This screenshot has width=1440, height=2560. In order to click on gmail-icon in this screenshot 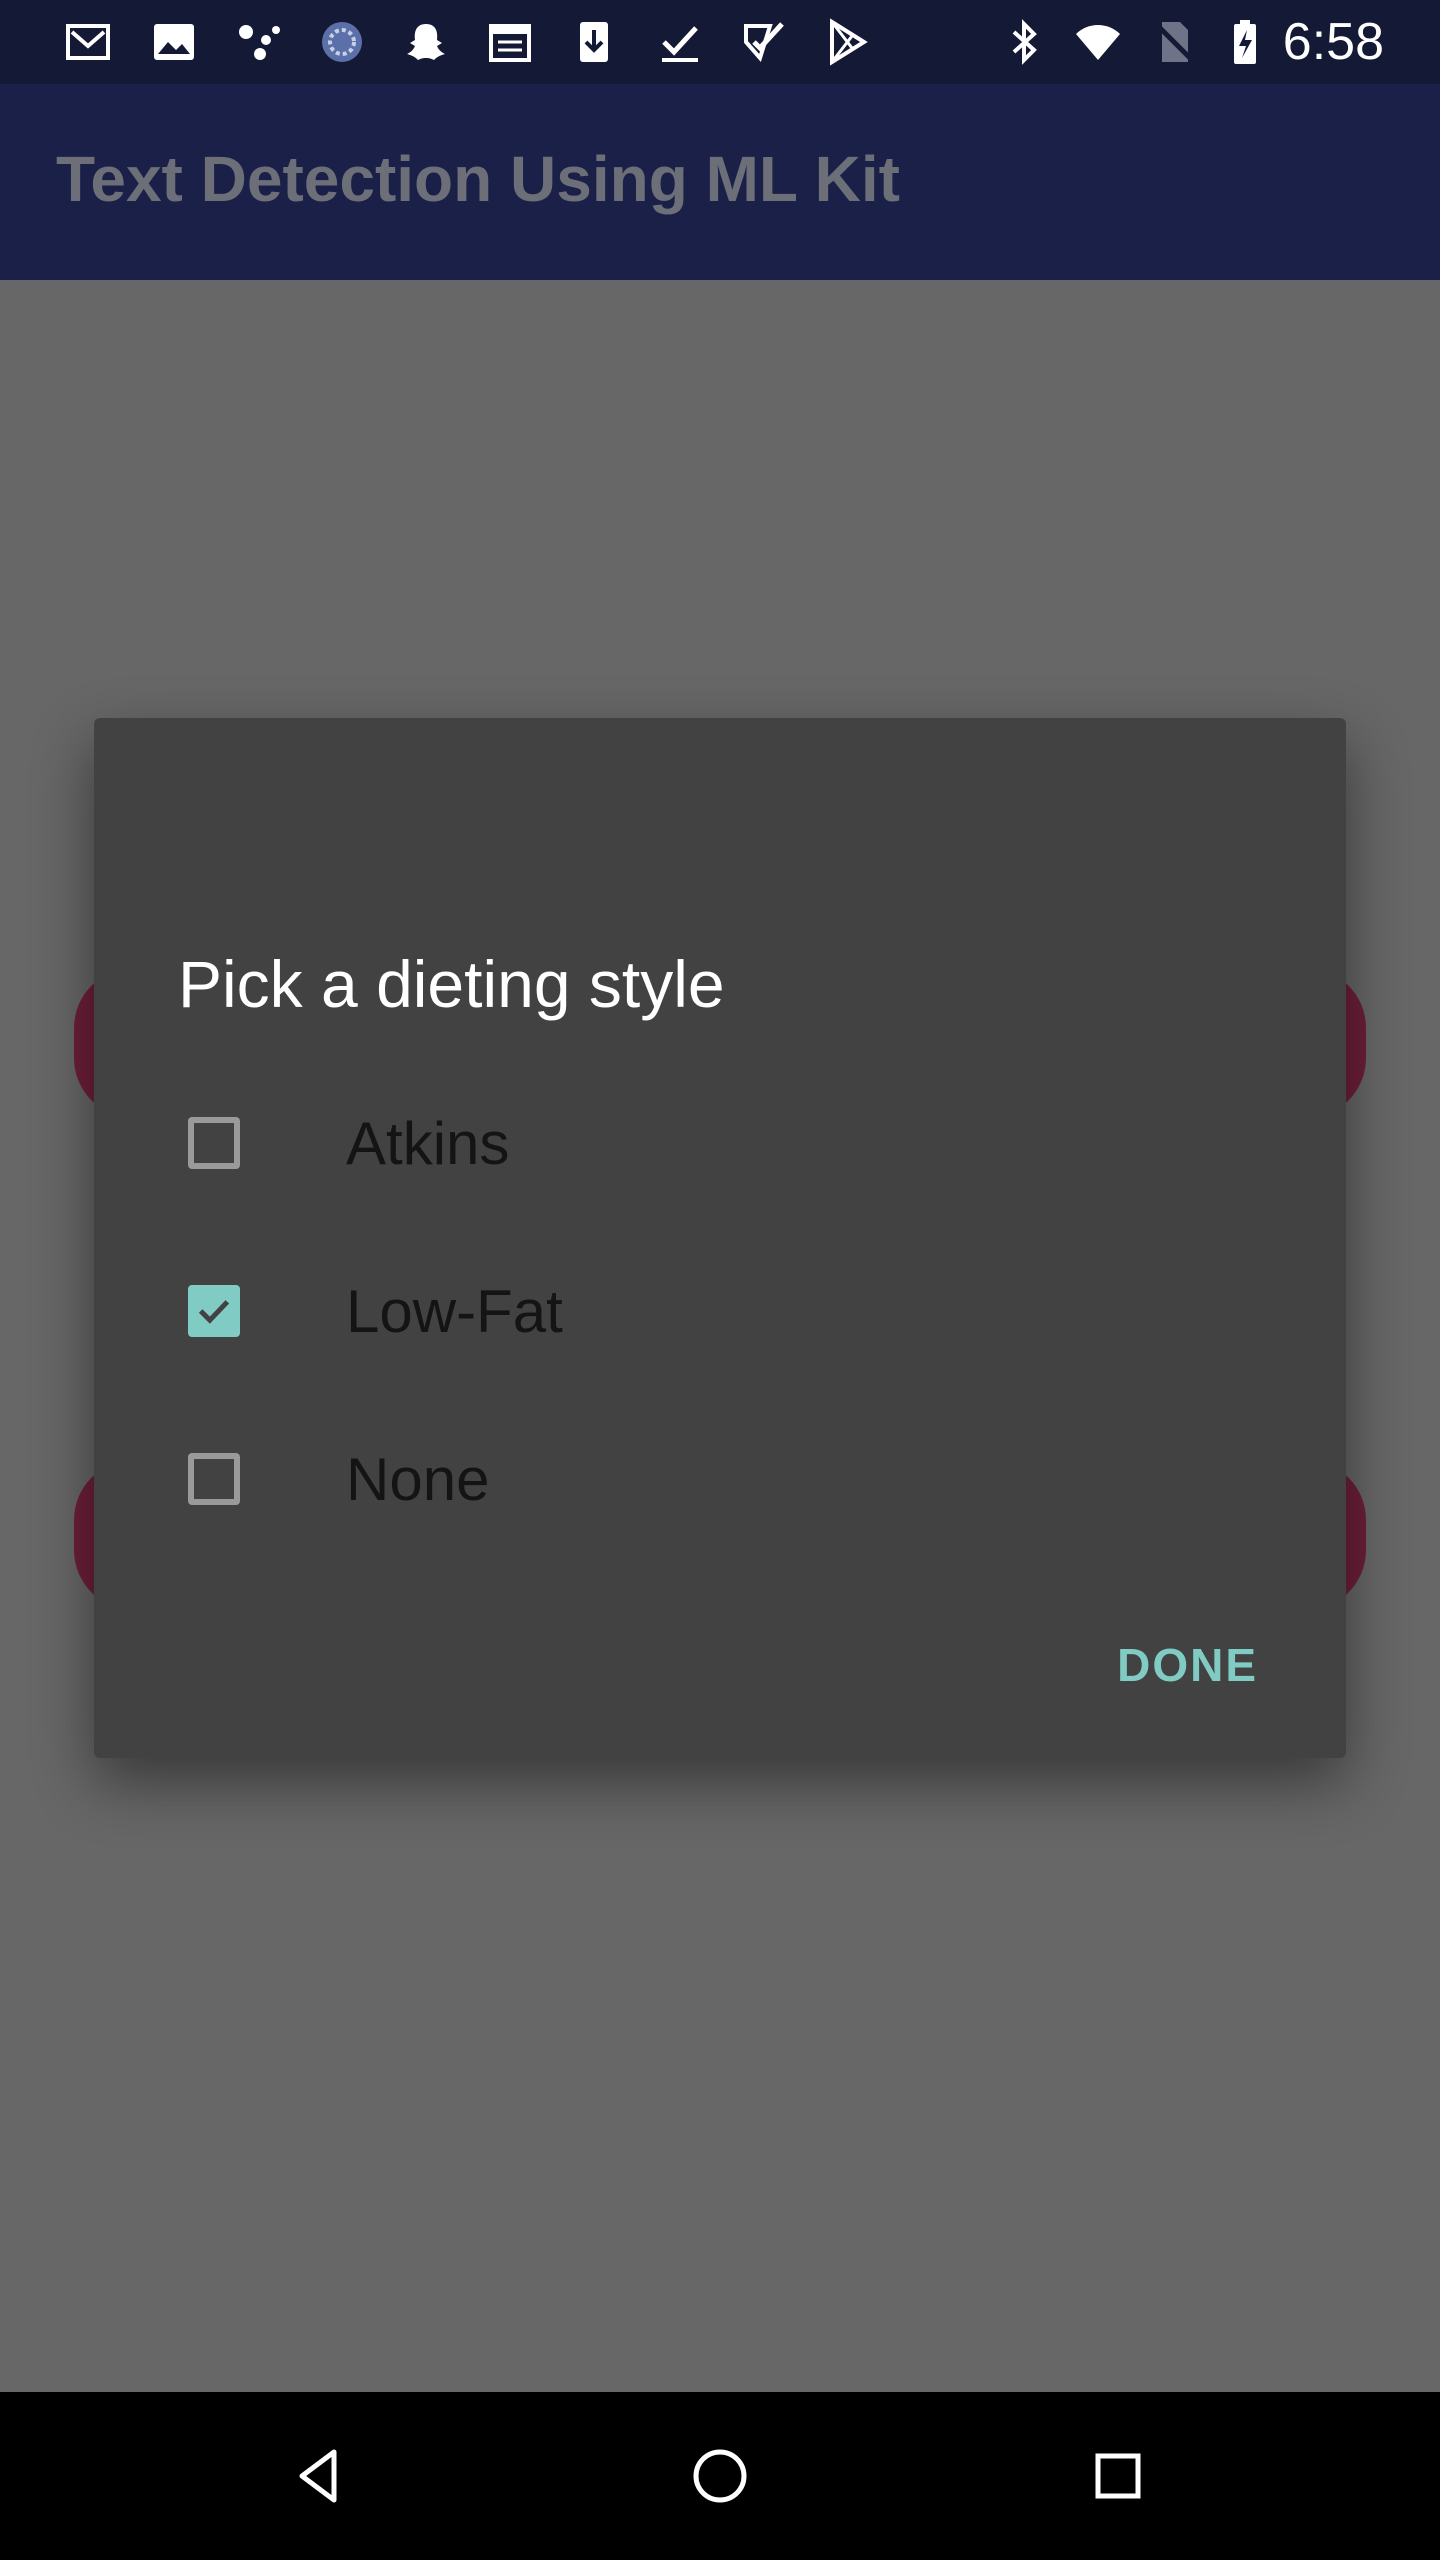, I will do `click(88, 42)`.